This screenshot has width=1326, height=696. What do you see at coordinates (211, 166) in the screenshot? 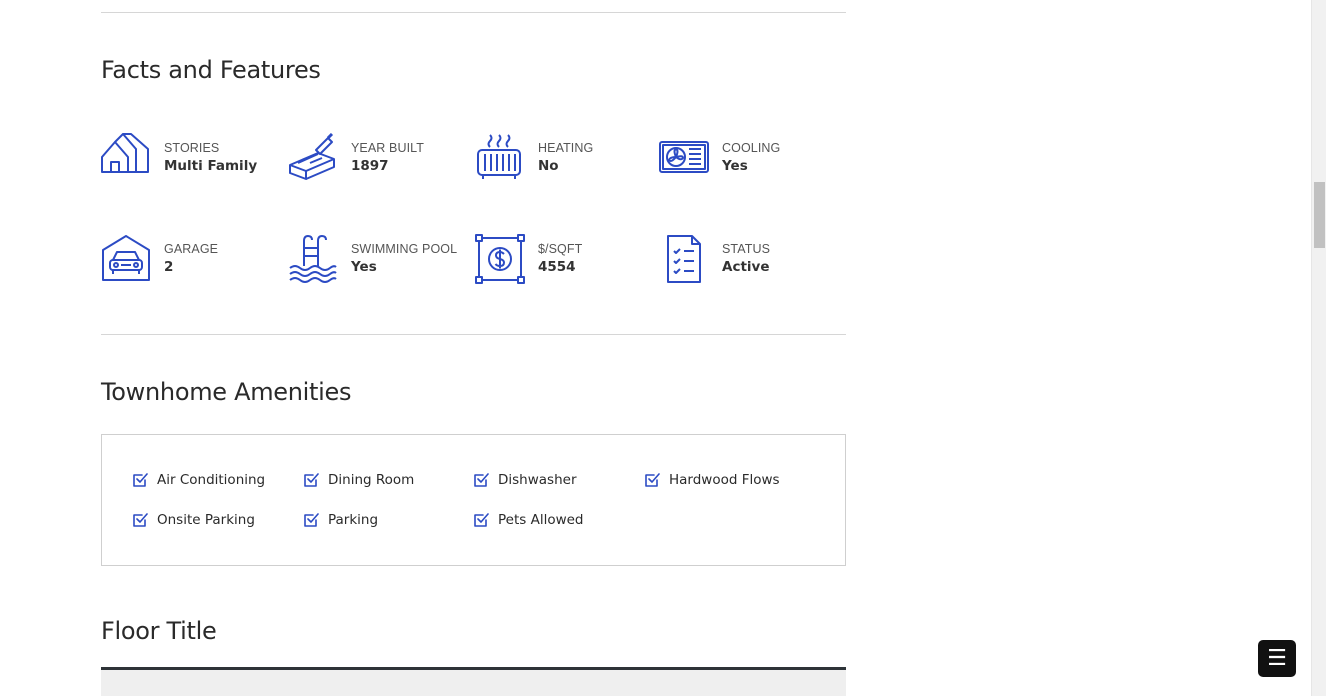
I see `fact-value: Multi Family` at bounding box center [211, 166].